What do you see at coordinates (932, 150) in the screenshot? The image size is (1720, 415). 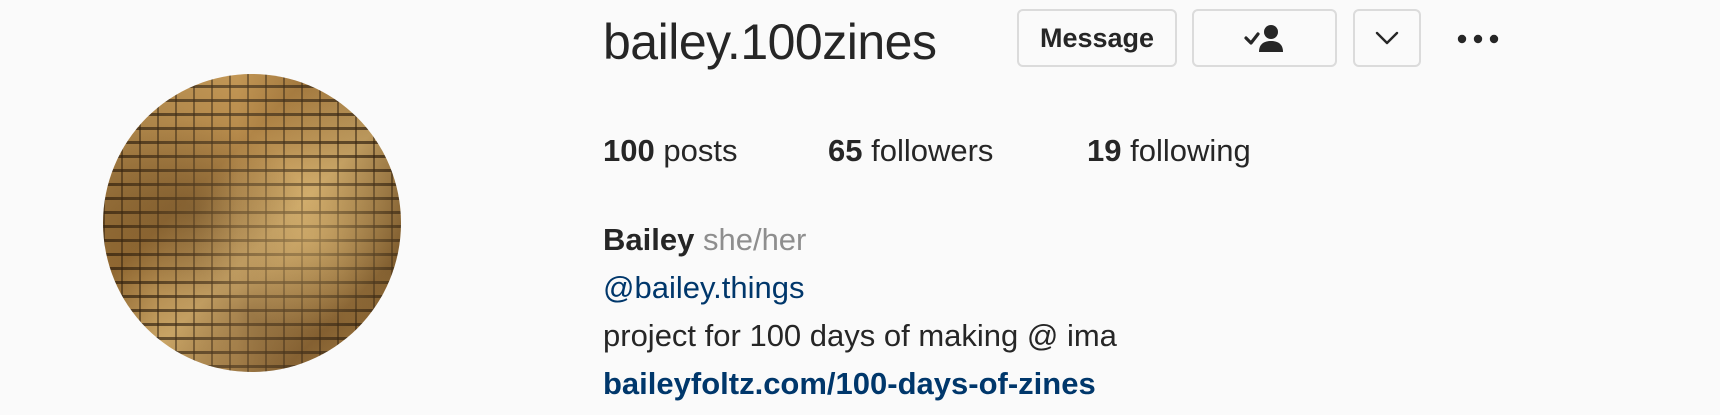 I see `followers-label: followers` at bounding box center [932, 150].